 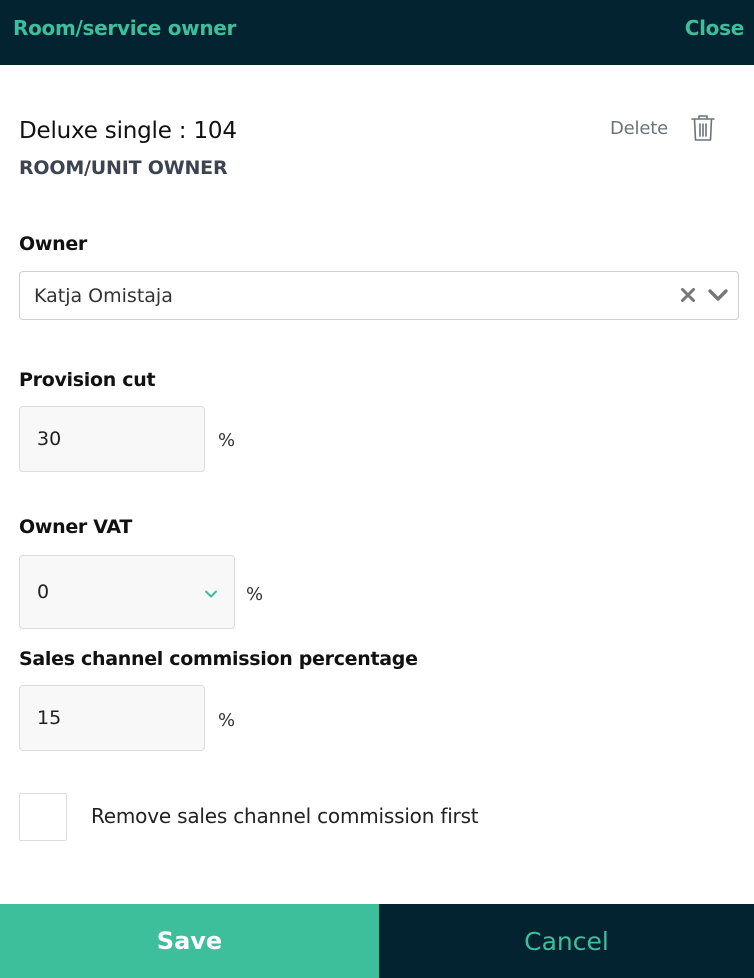 I want to click on save-button: Save, so click(x=189, y=941).